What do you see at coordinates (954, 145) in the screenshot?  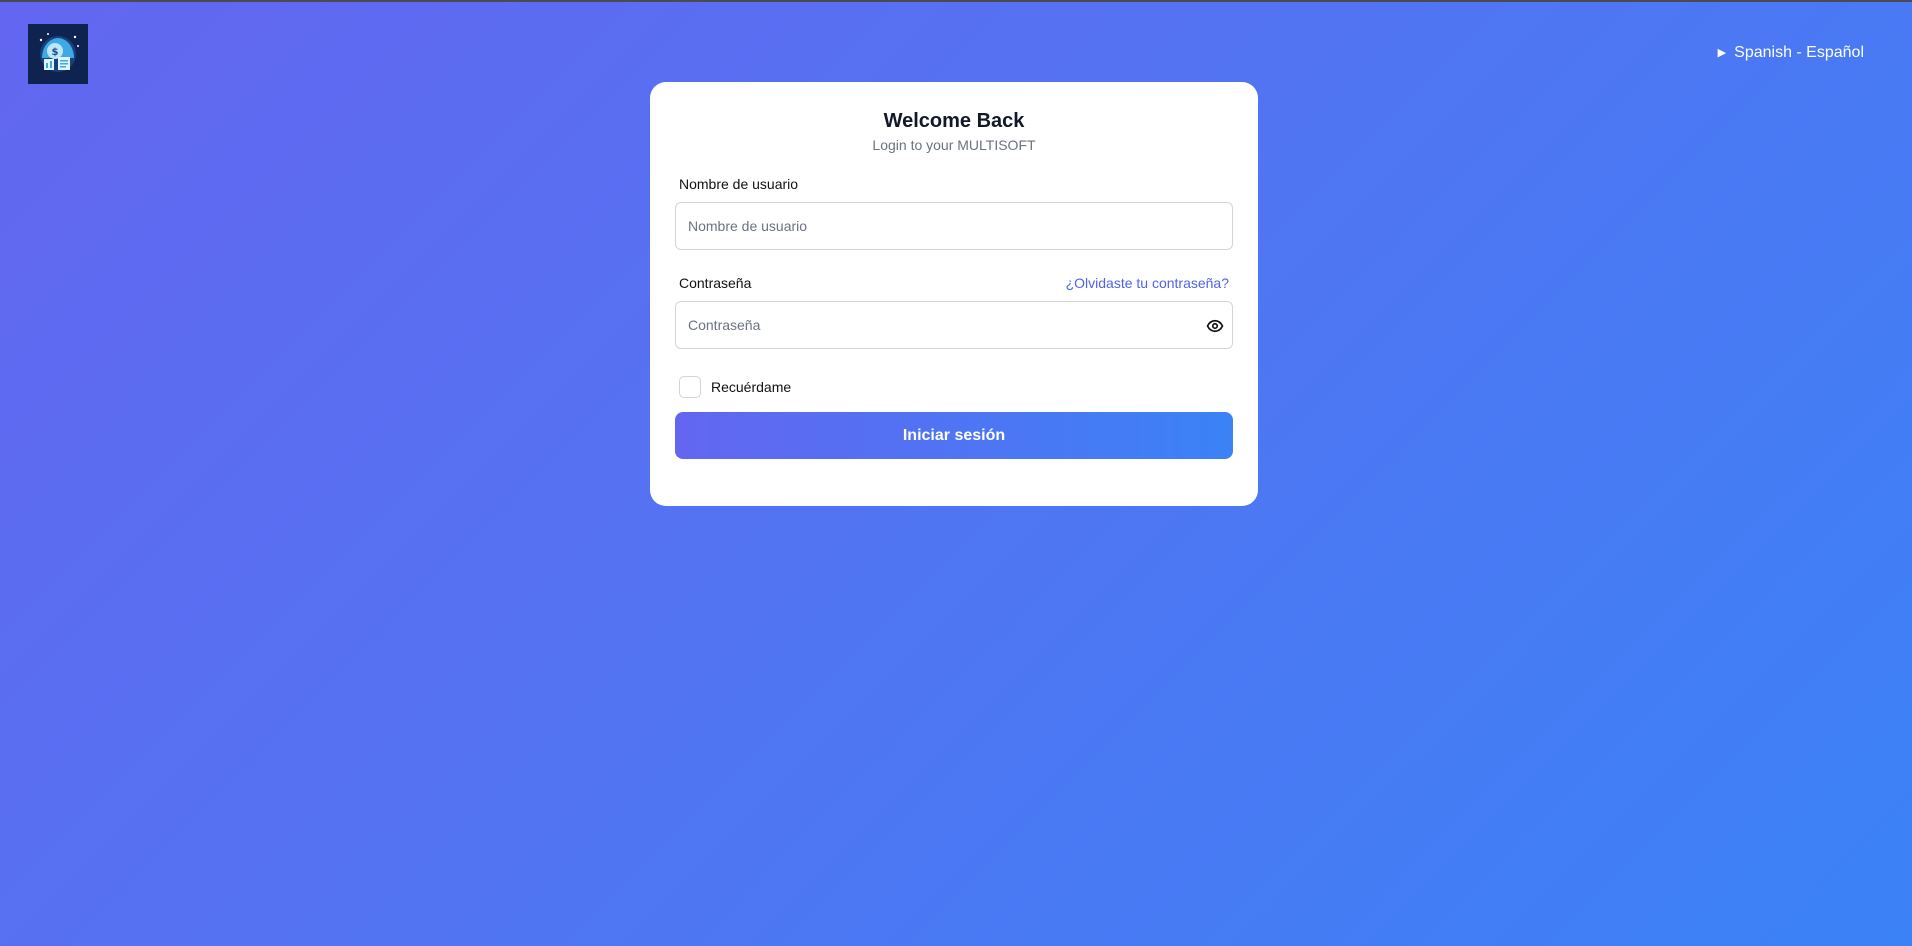 I see `login-subtitle: Login to your MULTISOFT` at bounding box center [954, 145].